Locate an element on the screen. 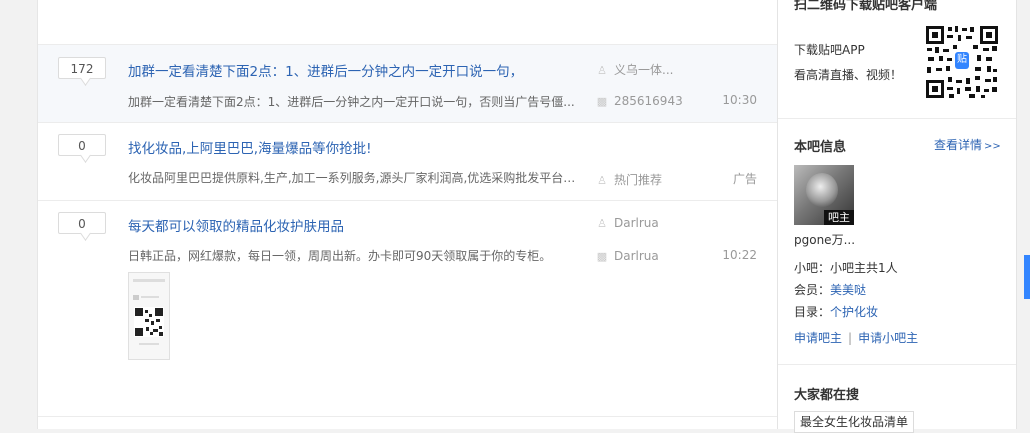 This screenshot has width=1030, height=433. trending-search-title: 大家都在搜 is located at coordinates (827, 395).